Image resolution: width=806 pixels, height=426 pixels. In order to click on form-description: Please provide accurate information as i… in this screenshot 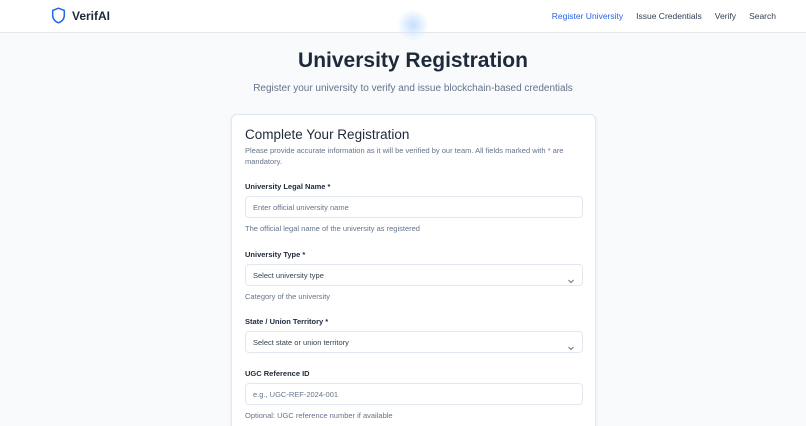, I will do `click(404, 156)`.